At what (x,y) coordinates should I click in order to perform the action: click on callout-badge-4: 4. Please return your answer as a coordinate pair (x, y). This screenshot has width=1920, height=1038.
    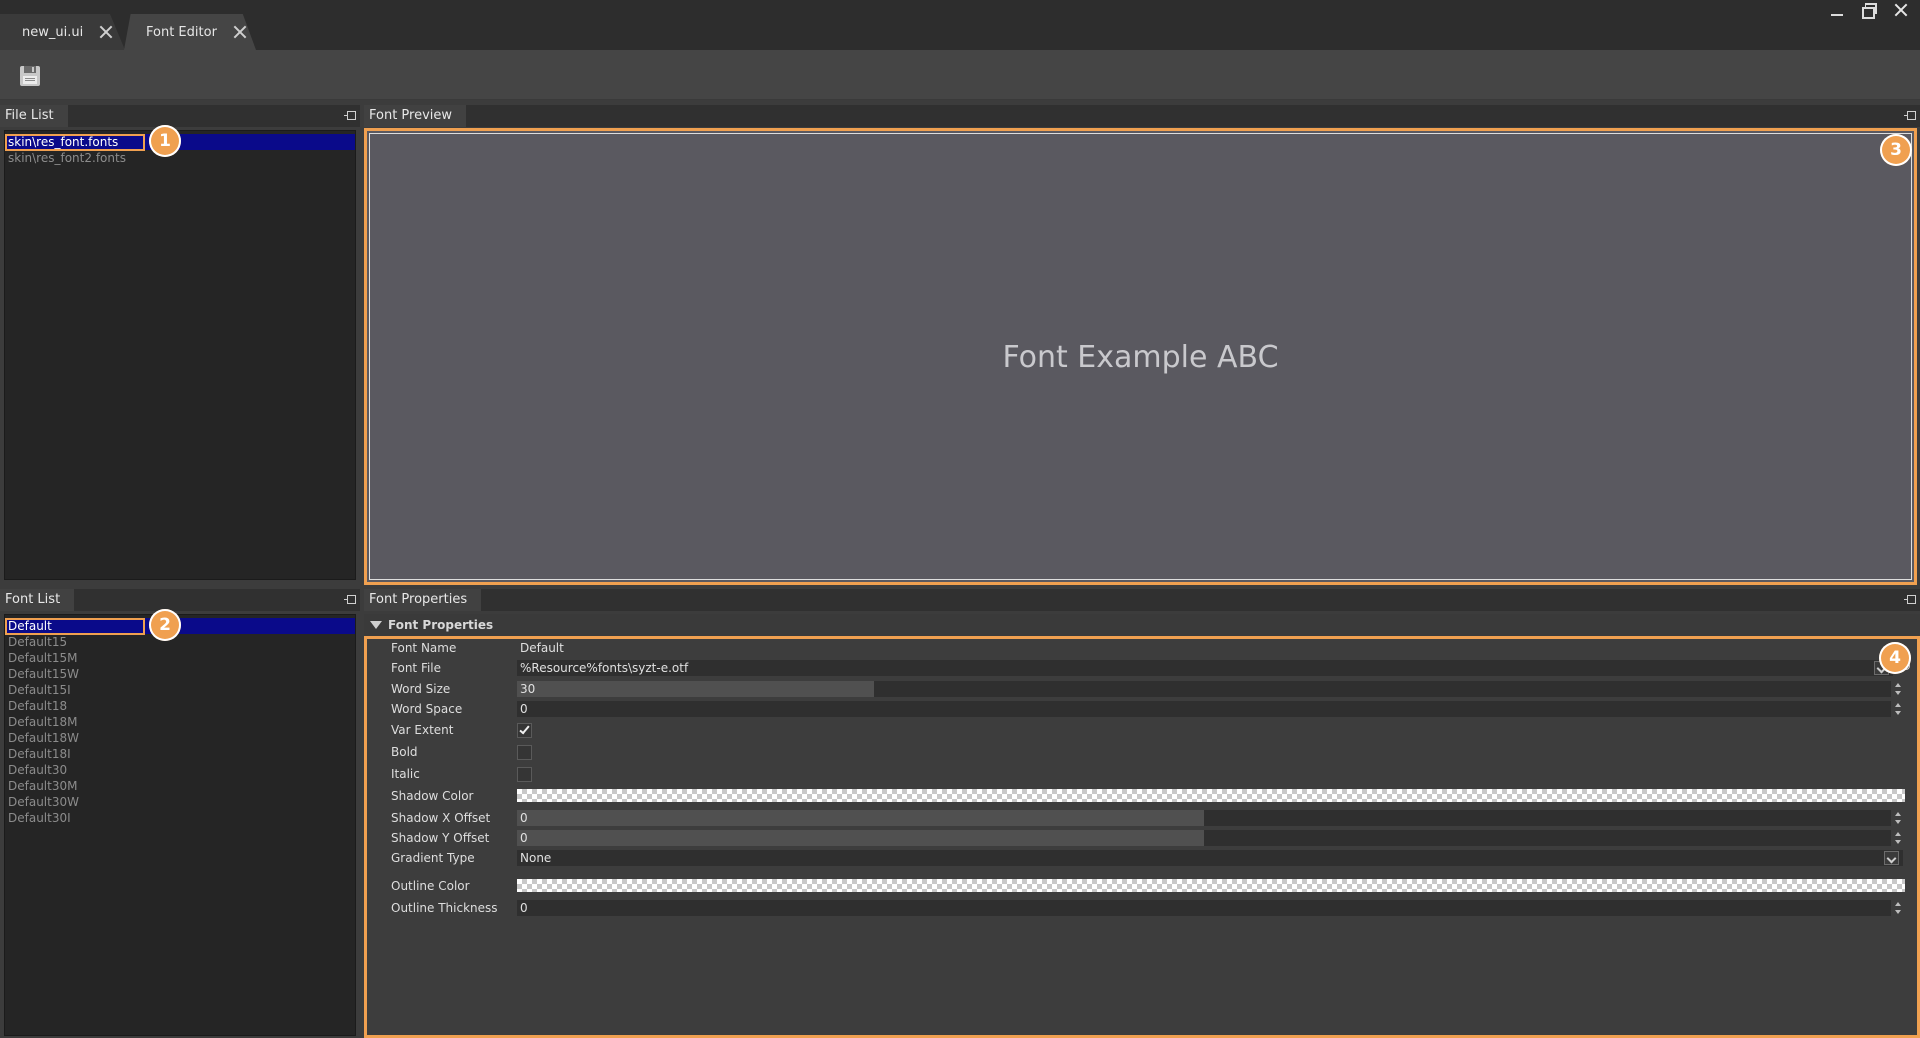
    Looking at the image, I should click on (1895, 658).